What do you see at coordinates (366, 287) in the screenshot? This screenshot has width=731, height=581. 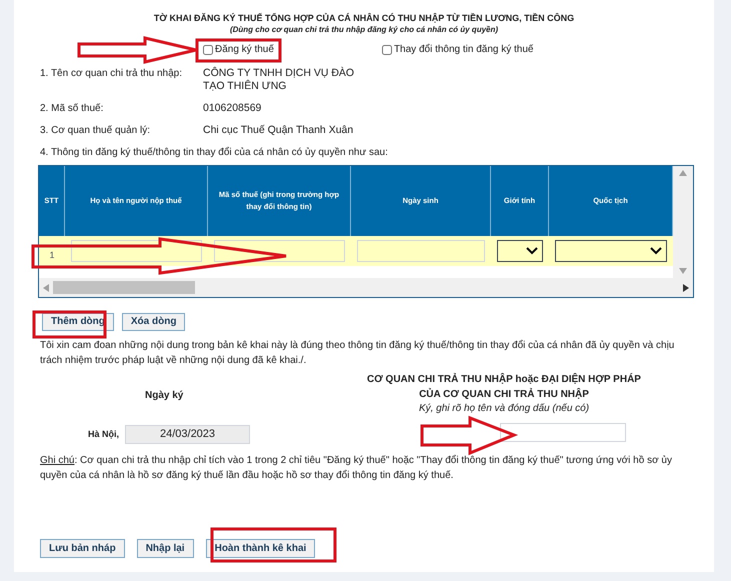 I see `horizontal-scrollbar` at bounding box center [366, 287].